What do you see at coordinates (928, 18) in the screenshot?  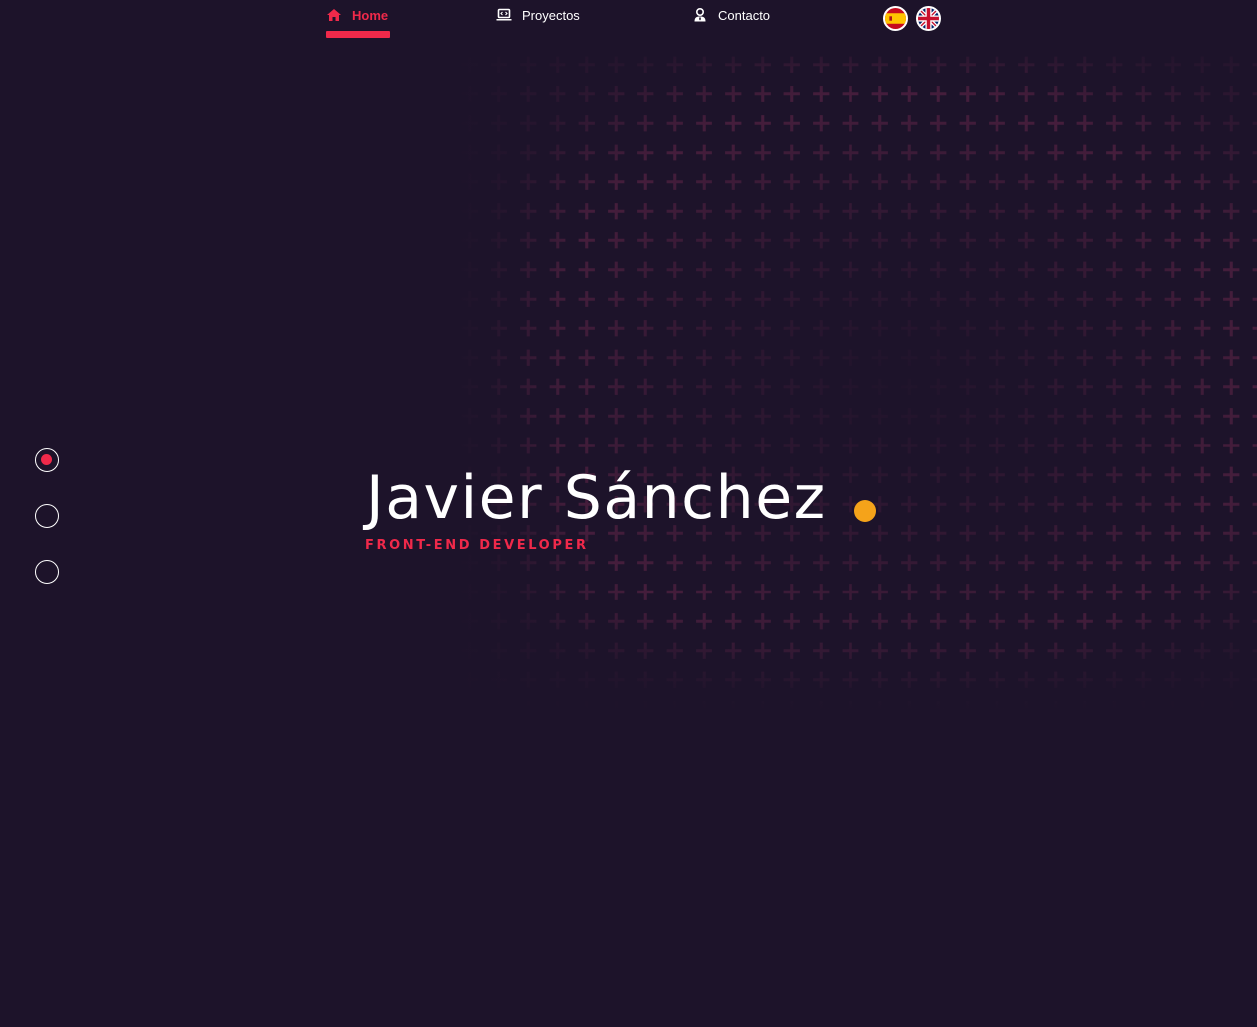 I see `uk-flag-icon` at bounding box center [928, 18].